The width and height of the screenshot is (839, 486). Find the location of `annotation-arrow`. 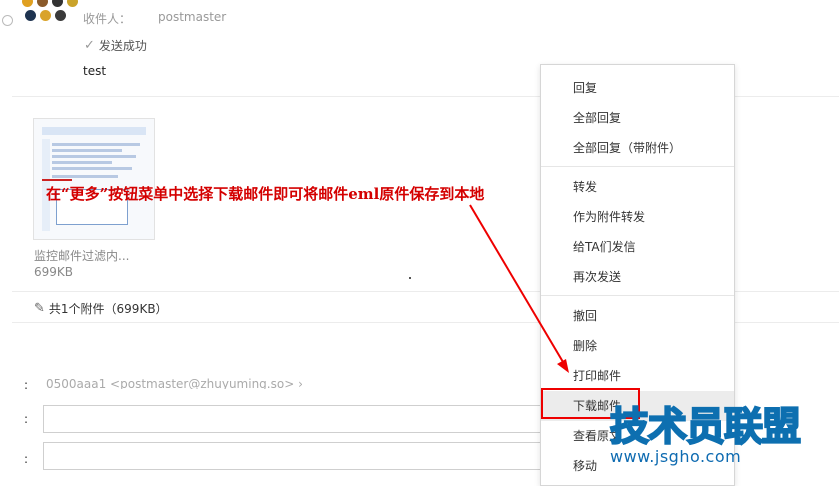

annotation-arrow is located at coordinates (519, 288).